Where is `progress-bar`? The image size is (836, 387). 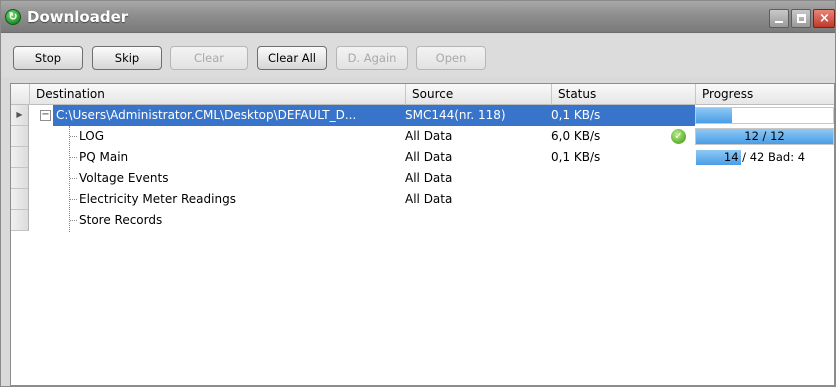 progress-bar is located at coordinates (764, 115).